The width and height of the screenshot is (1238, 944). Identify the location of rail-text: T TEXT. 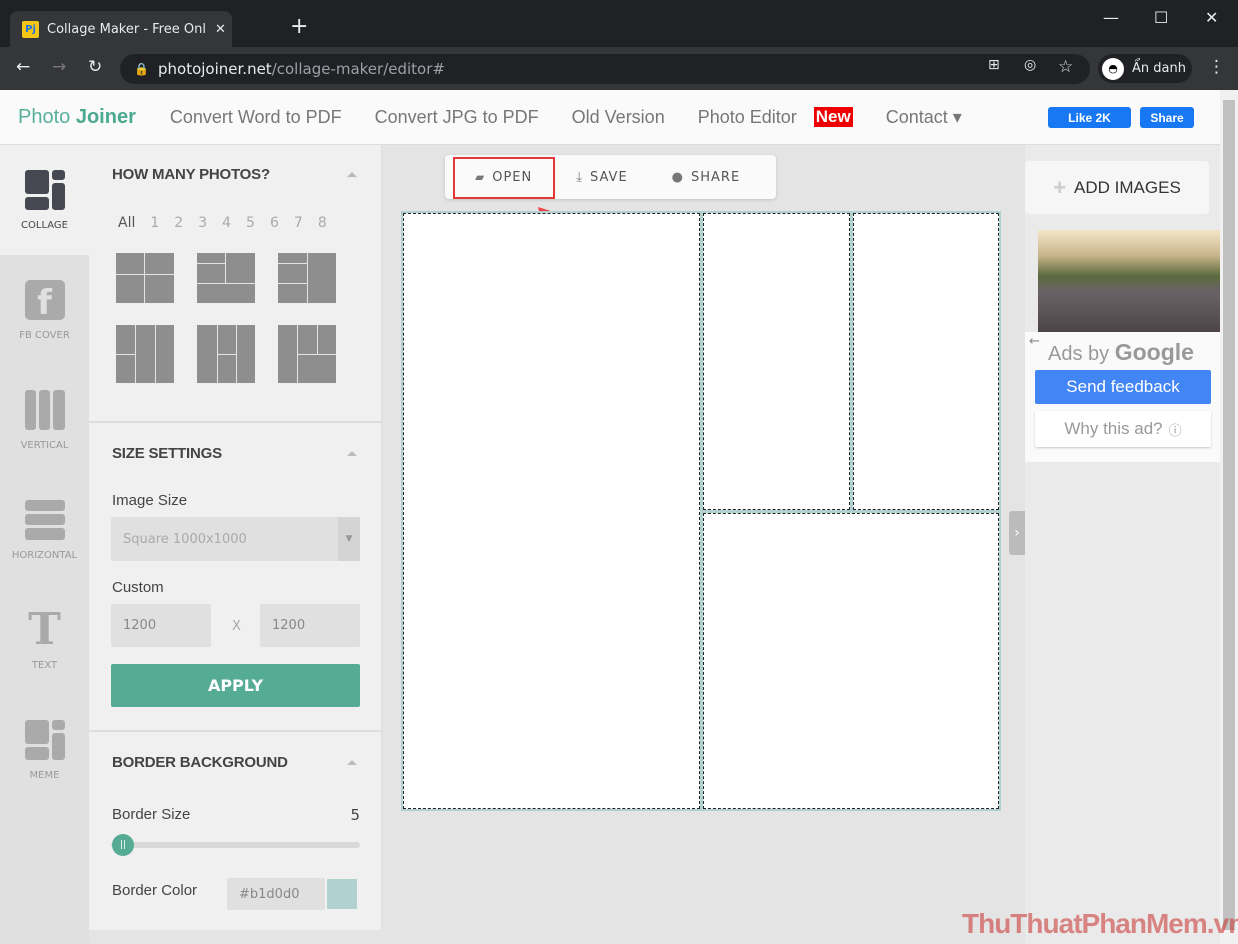
(44, 640).